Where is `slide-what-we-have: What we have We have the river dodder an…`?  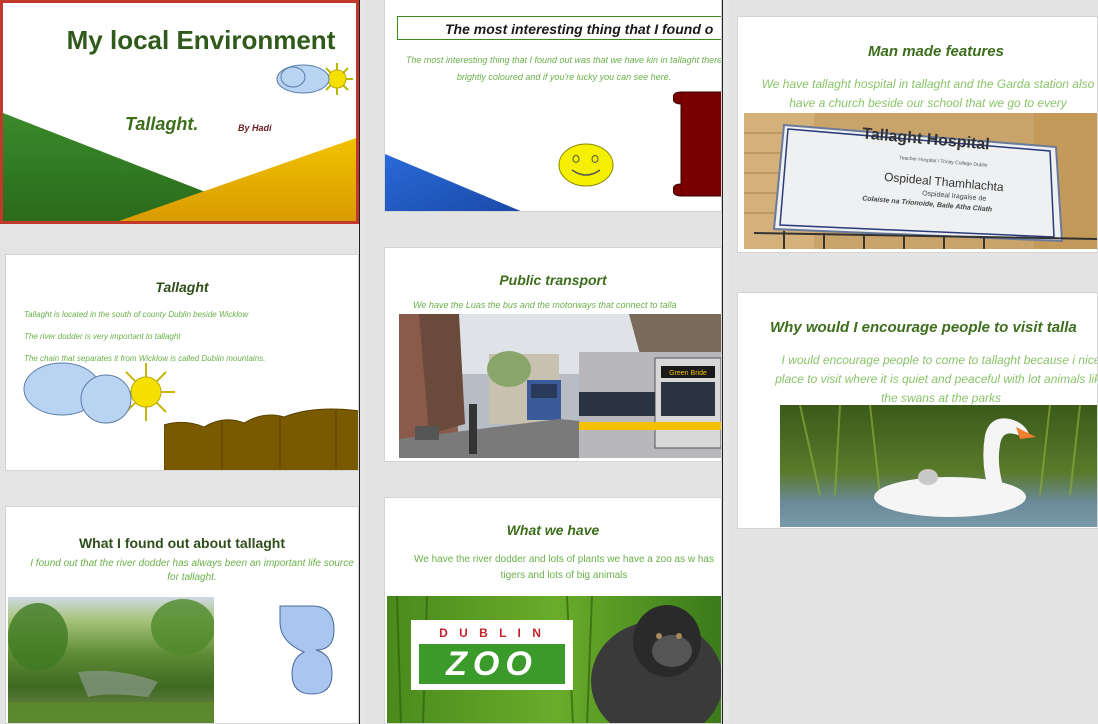 slide-what-we-have: What we have We have the river dodder an… is located at coordinates (553, 610).